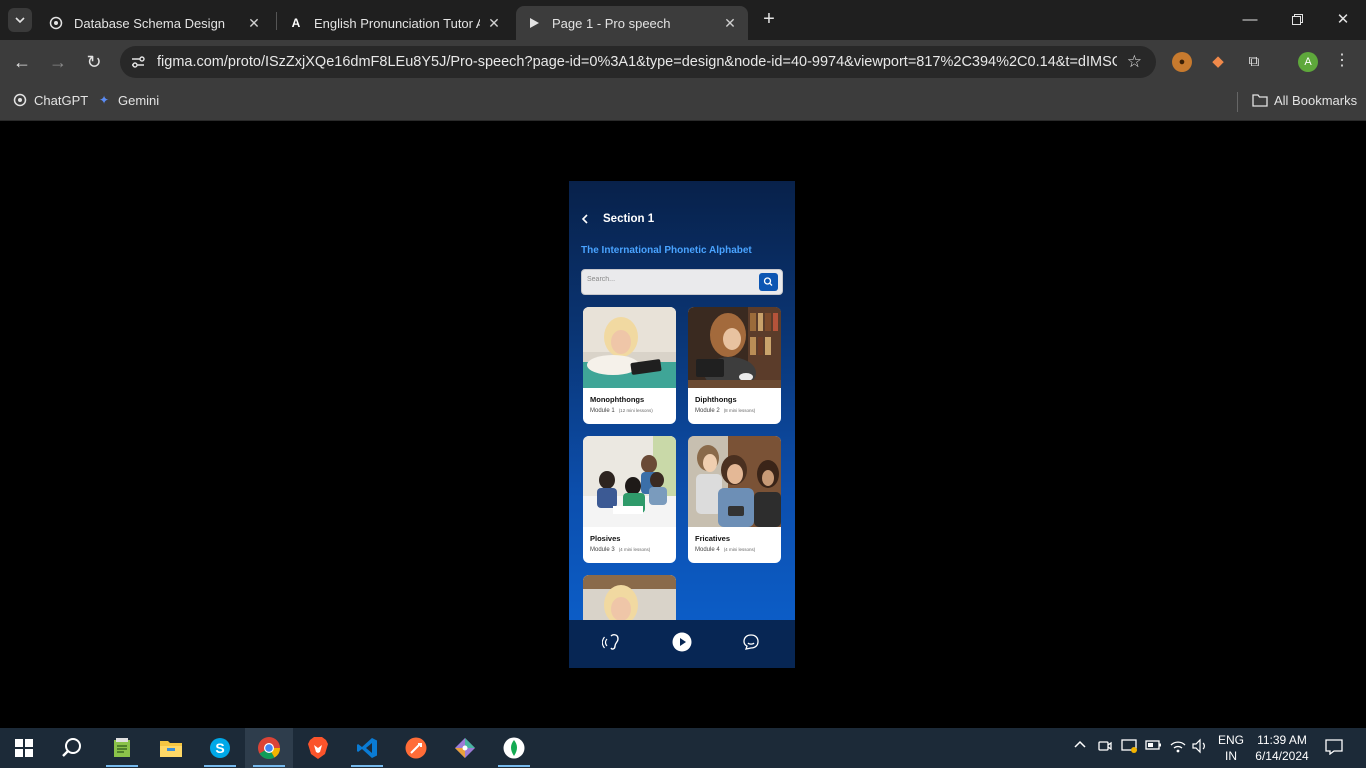 This screenshot has height=768, width=1366. Describe the element at coordinates (629, 499) in the screenshot. I see `module-card-plosives: Plosives Module 3 (4 mini lessons)` at that location.